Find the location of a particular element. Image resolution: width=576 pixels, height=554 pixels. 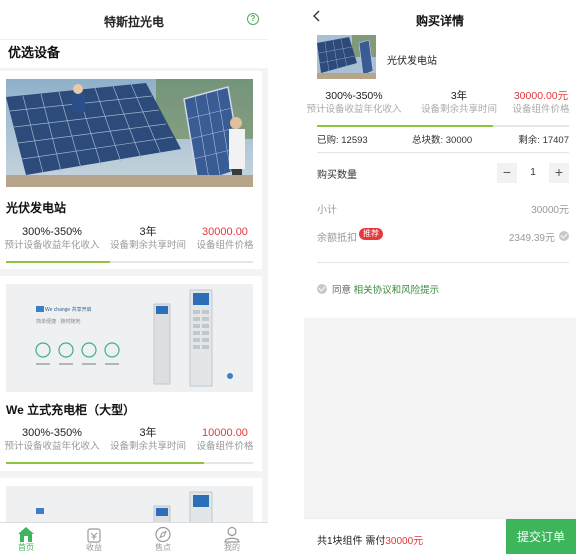

total-count: 总块数: 30000 is located at coordinates (442, 140).